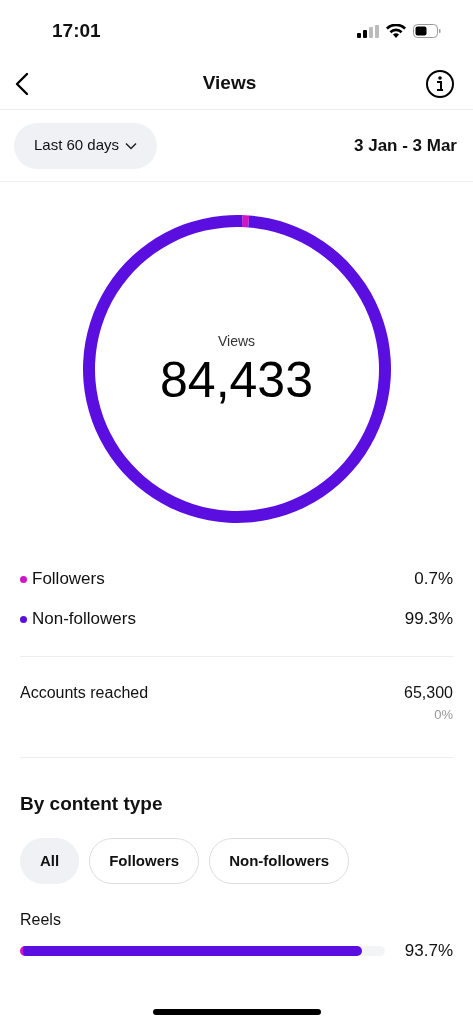  I want to click on filter-chip: Followers, so click(144, 861).